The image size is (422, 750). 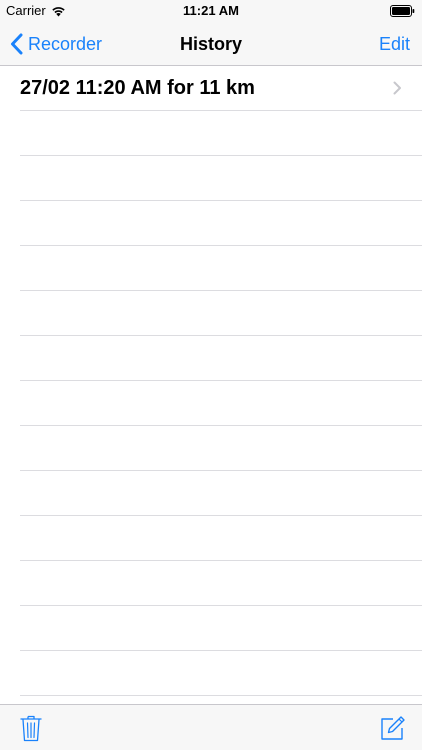 I want to click on edit-button: Edit, so click(x=394, y=44).